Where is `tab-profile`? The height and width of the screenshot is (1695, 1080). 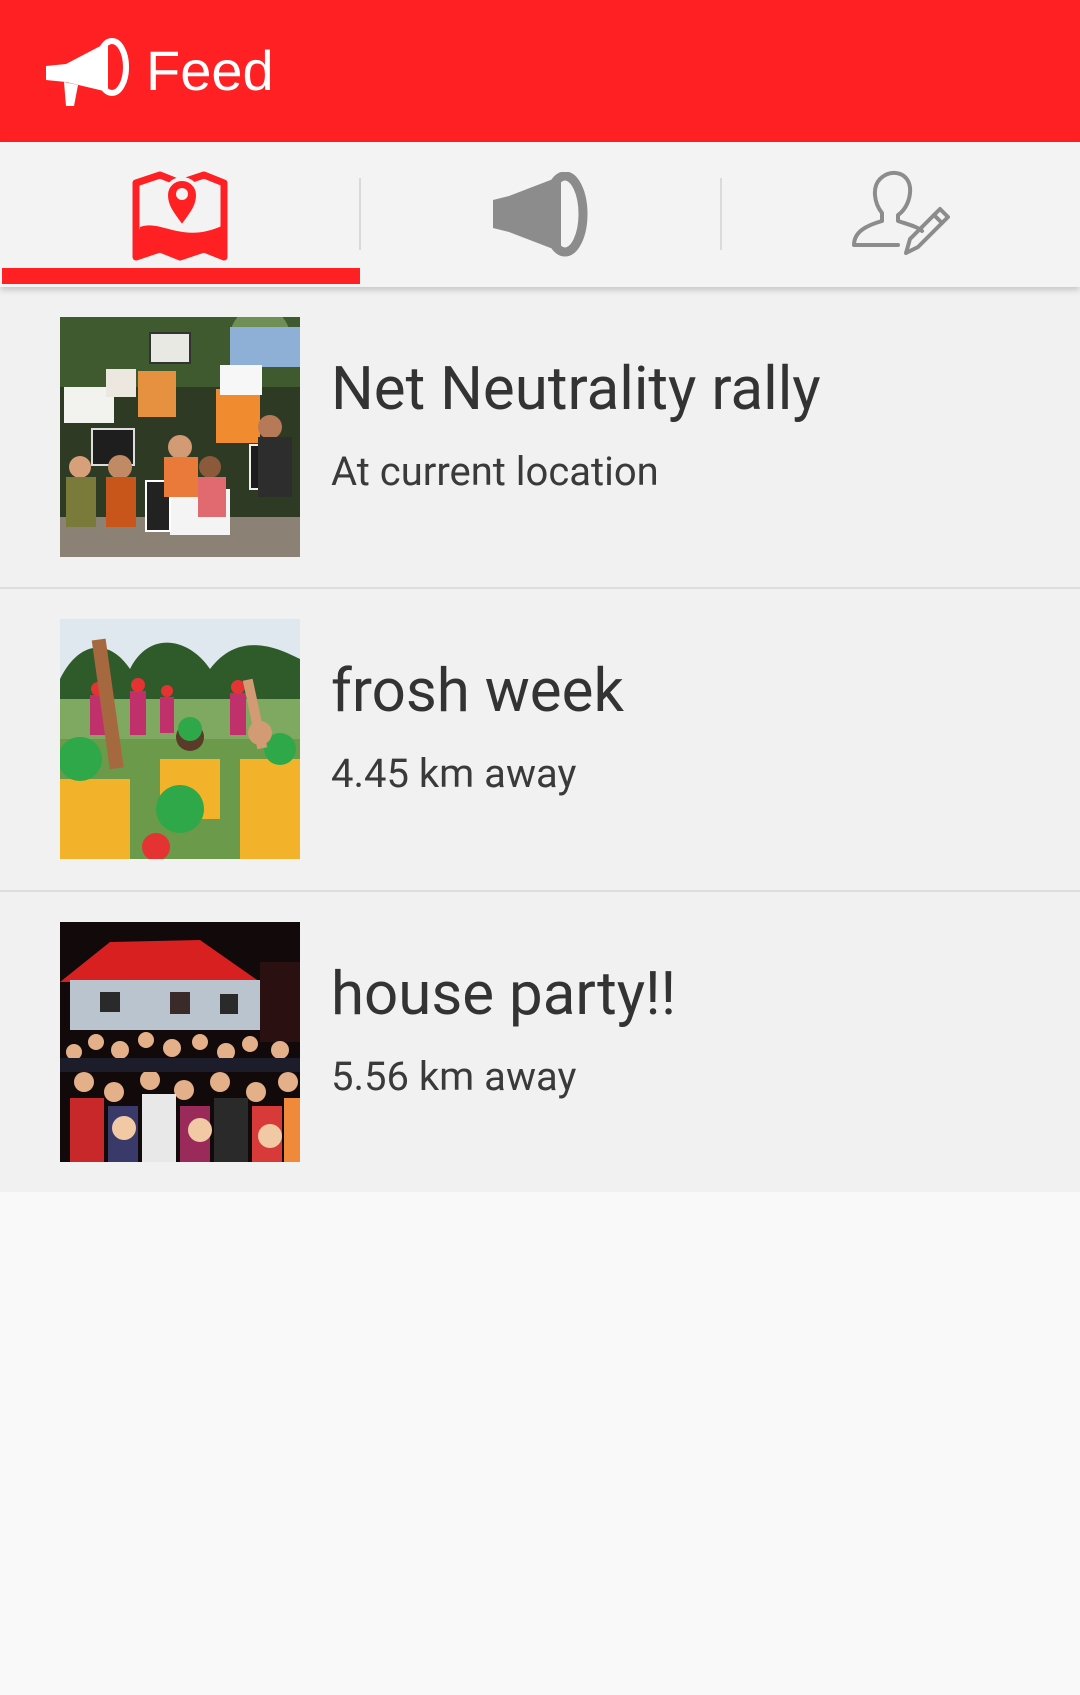
tab-profile is located at coordinates (900, 214).